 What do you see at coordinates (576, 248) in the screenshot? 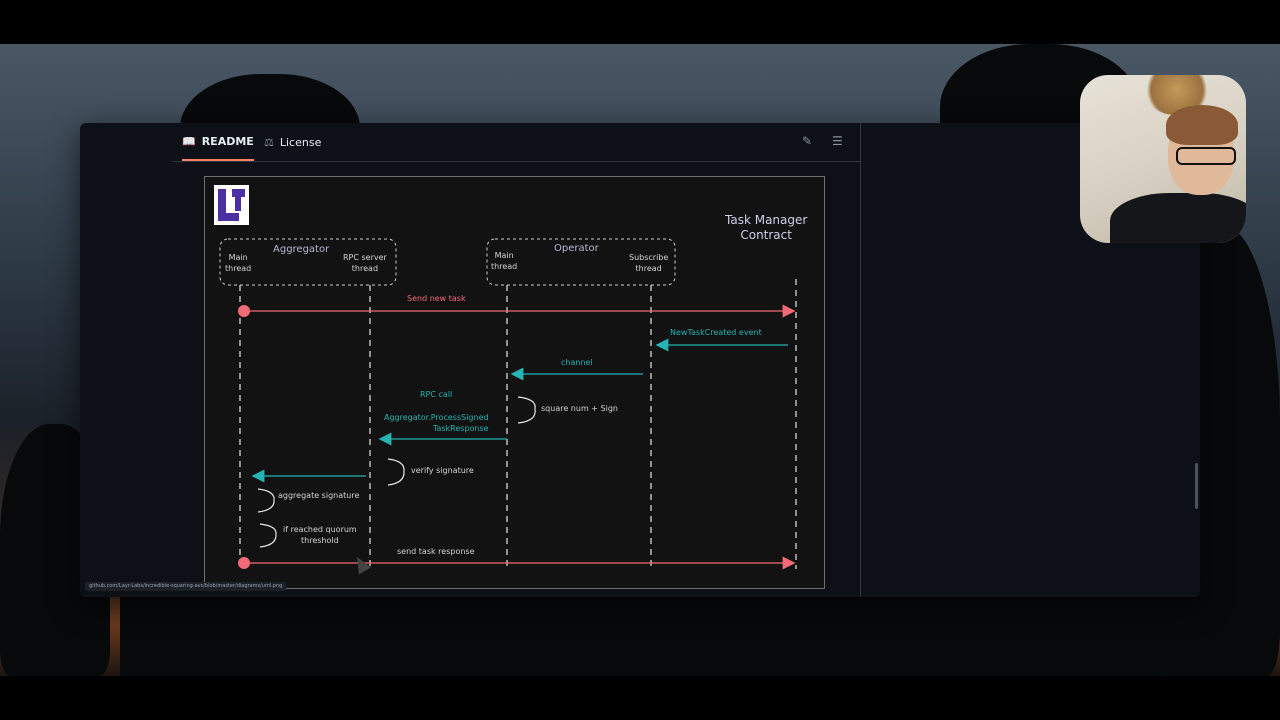
I see `operator-label: Operator` at bounding box center [576, 248].